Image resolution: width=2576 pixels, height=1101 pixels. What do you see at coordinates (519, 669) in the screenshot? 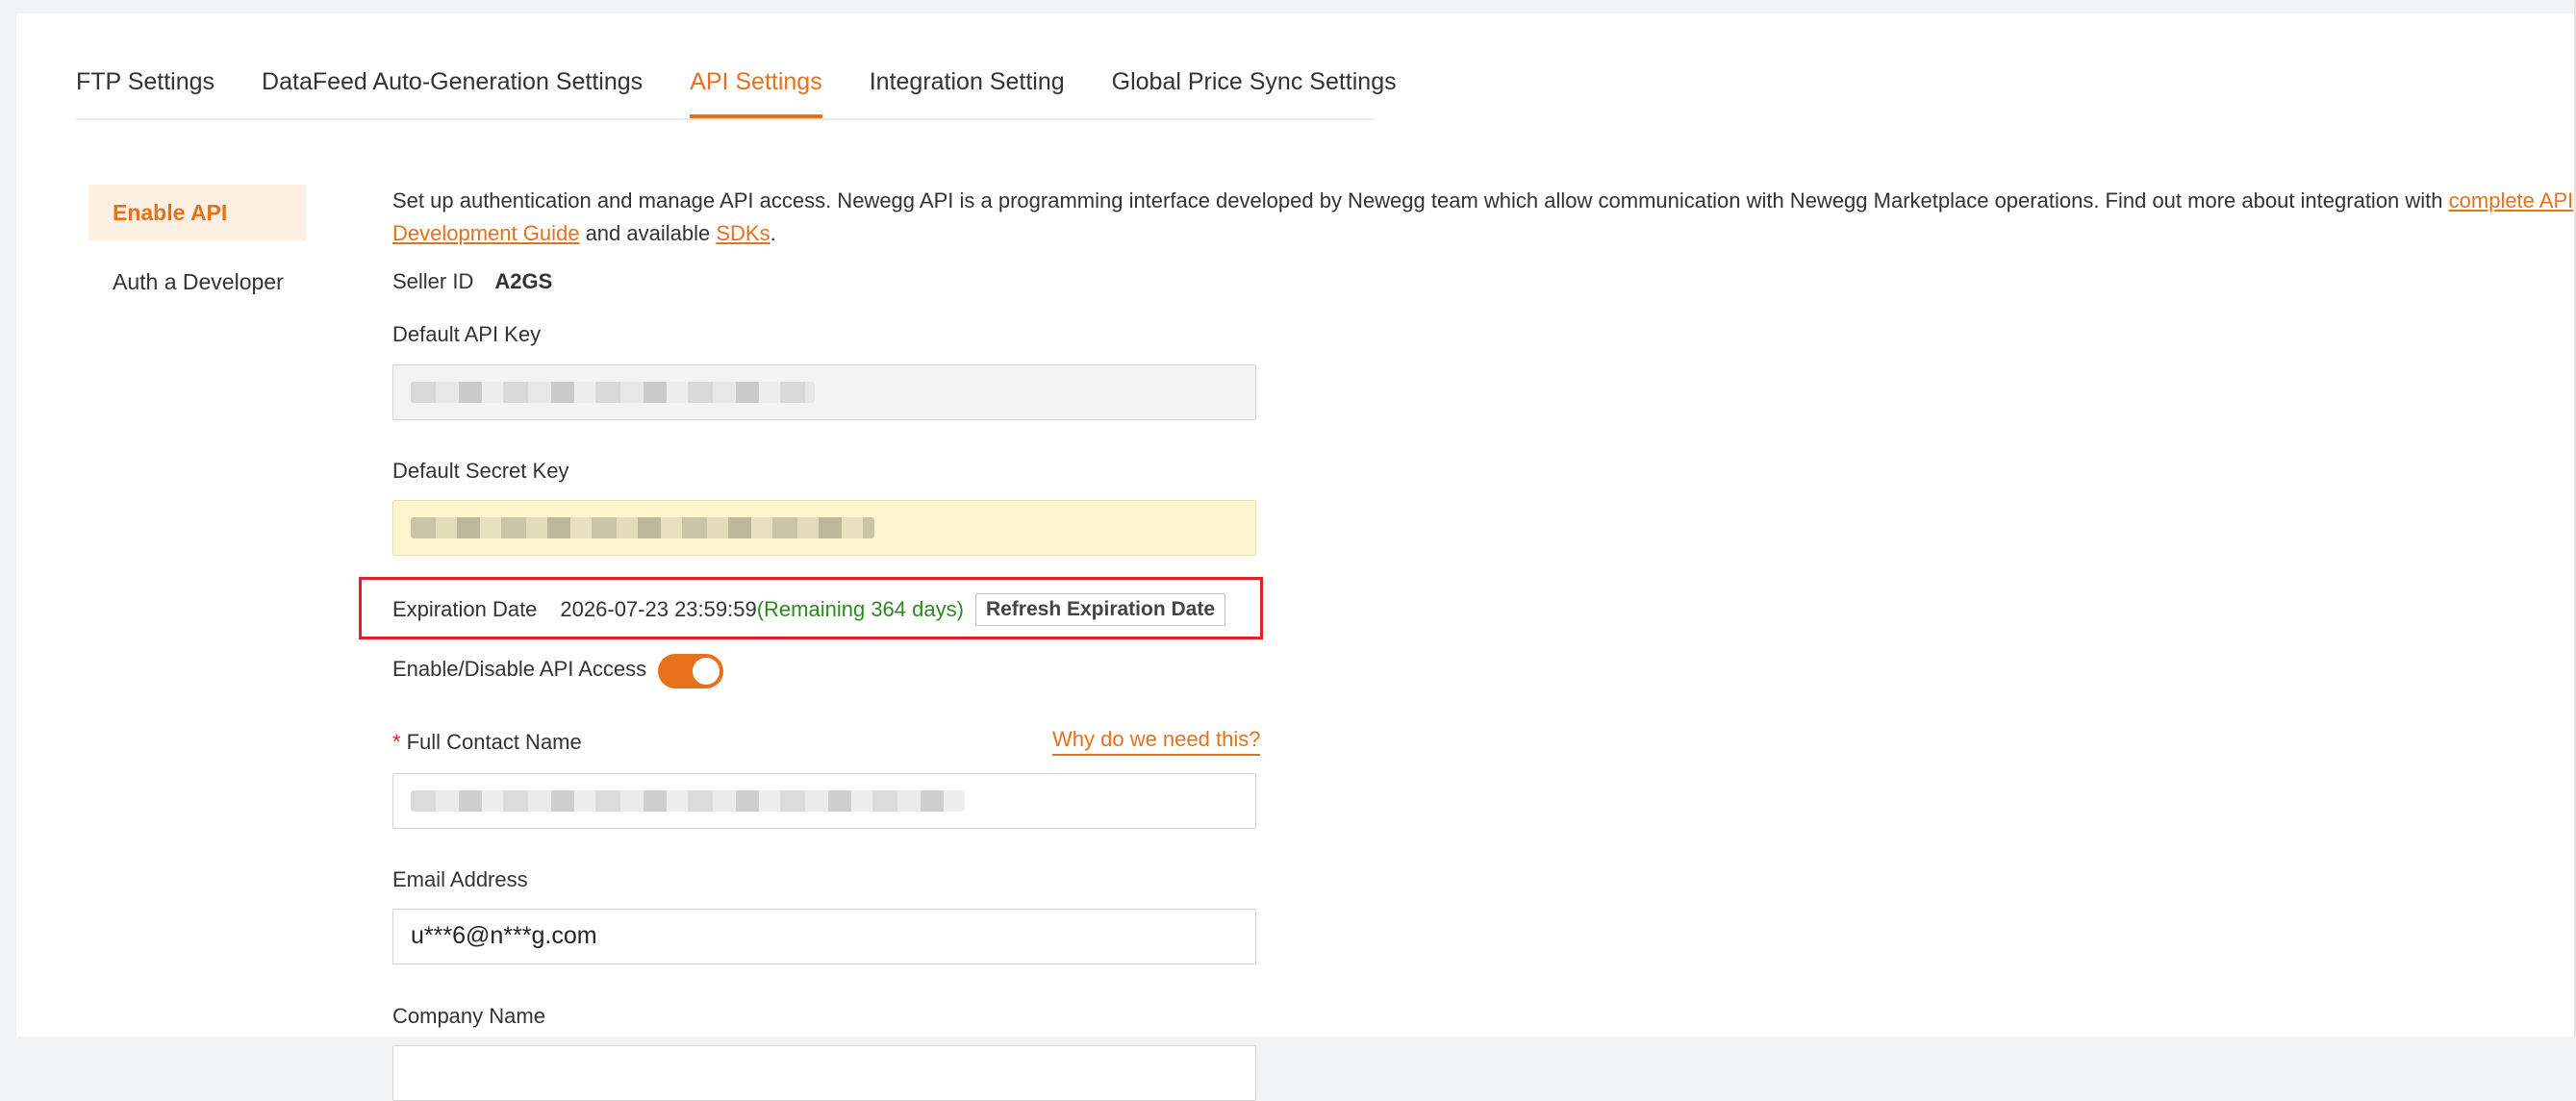
I see `api-access-label: Enable/Disable API Access` at bounding box center [519, 669].